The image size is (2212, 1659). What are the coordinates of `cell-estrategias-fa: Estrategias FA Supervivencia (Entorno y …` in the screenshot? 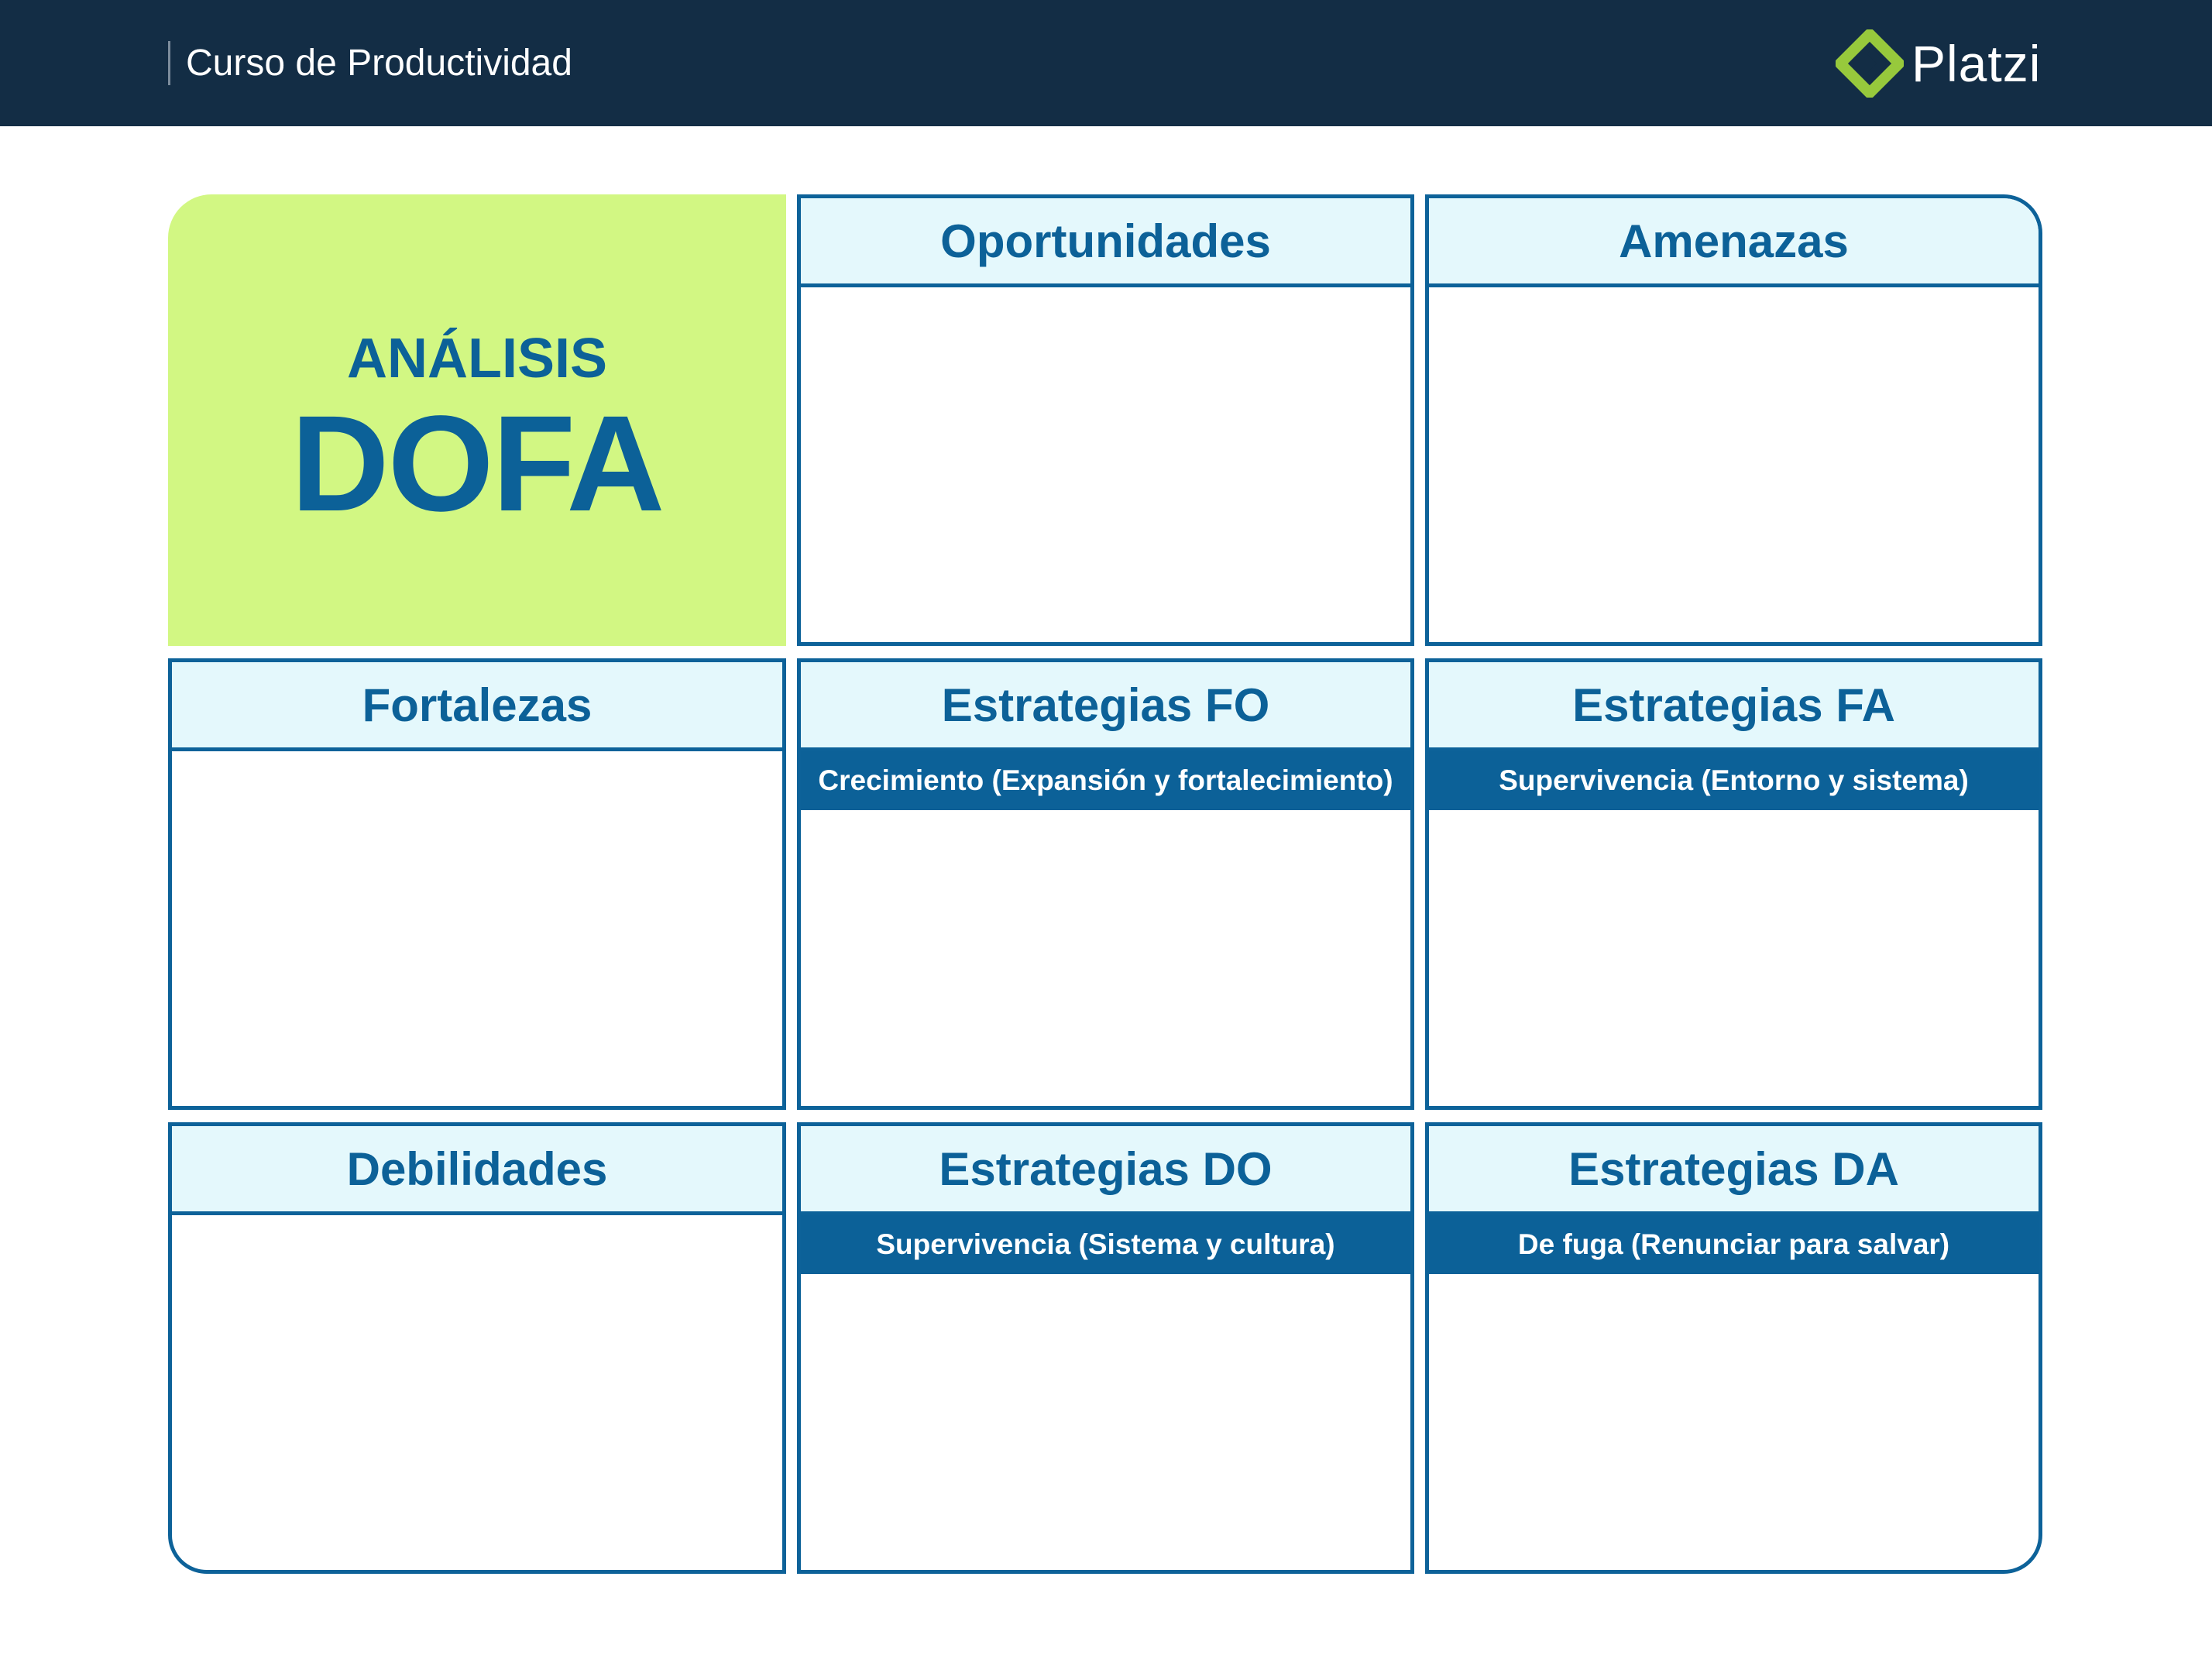 It's located at (1734, 884).